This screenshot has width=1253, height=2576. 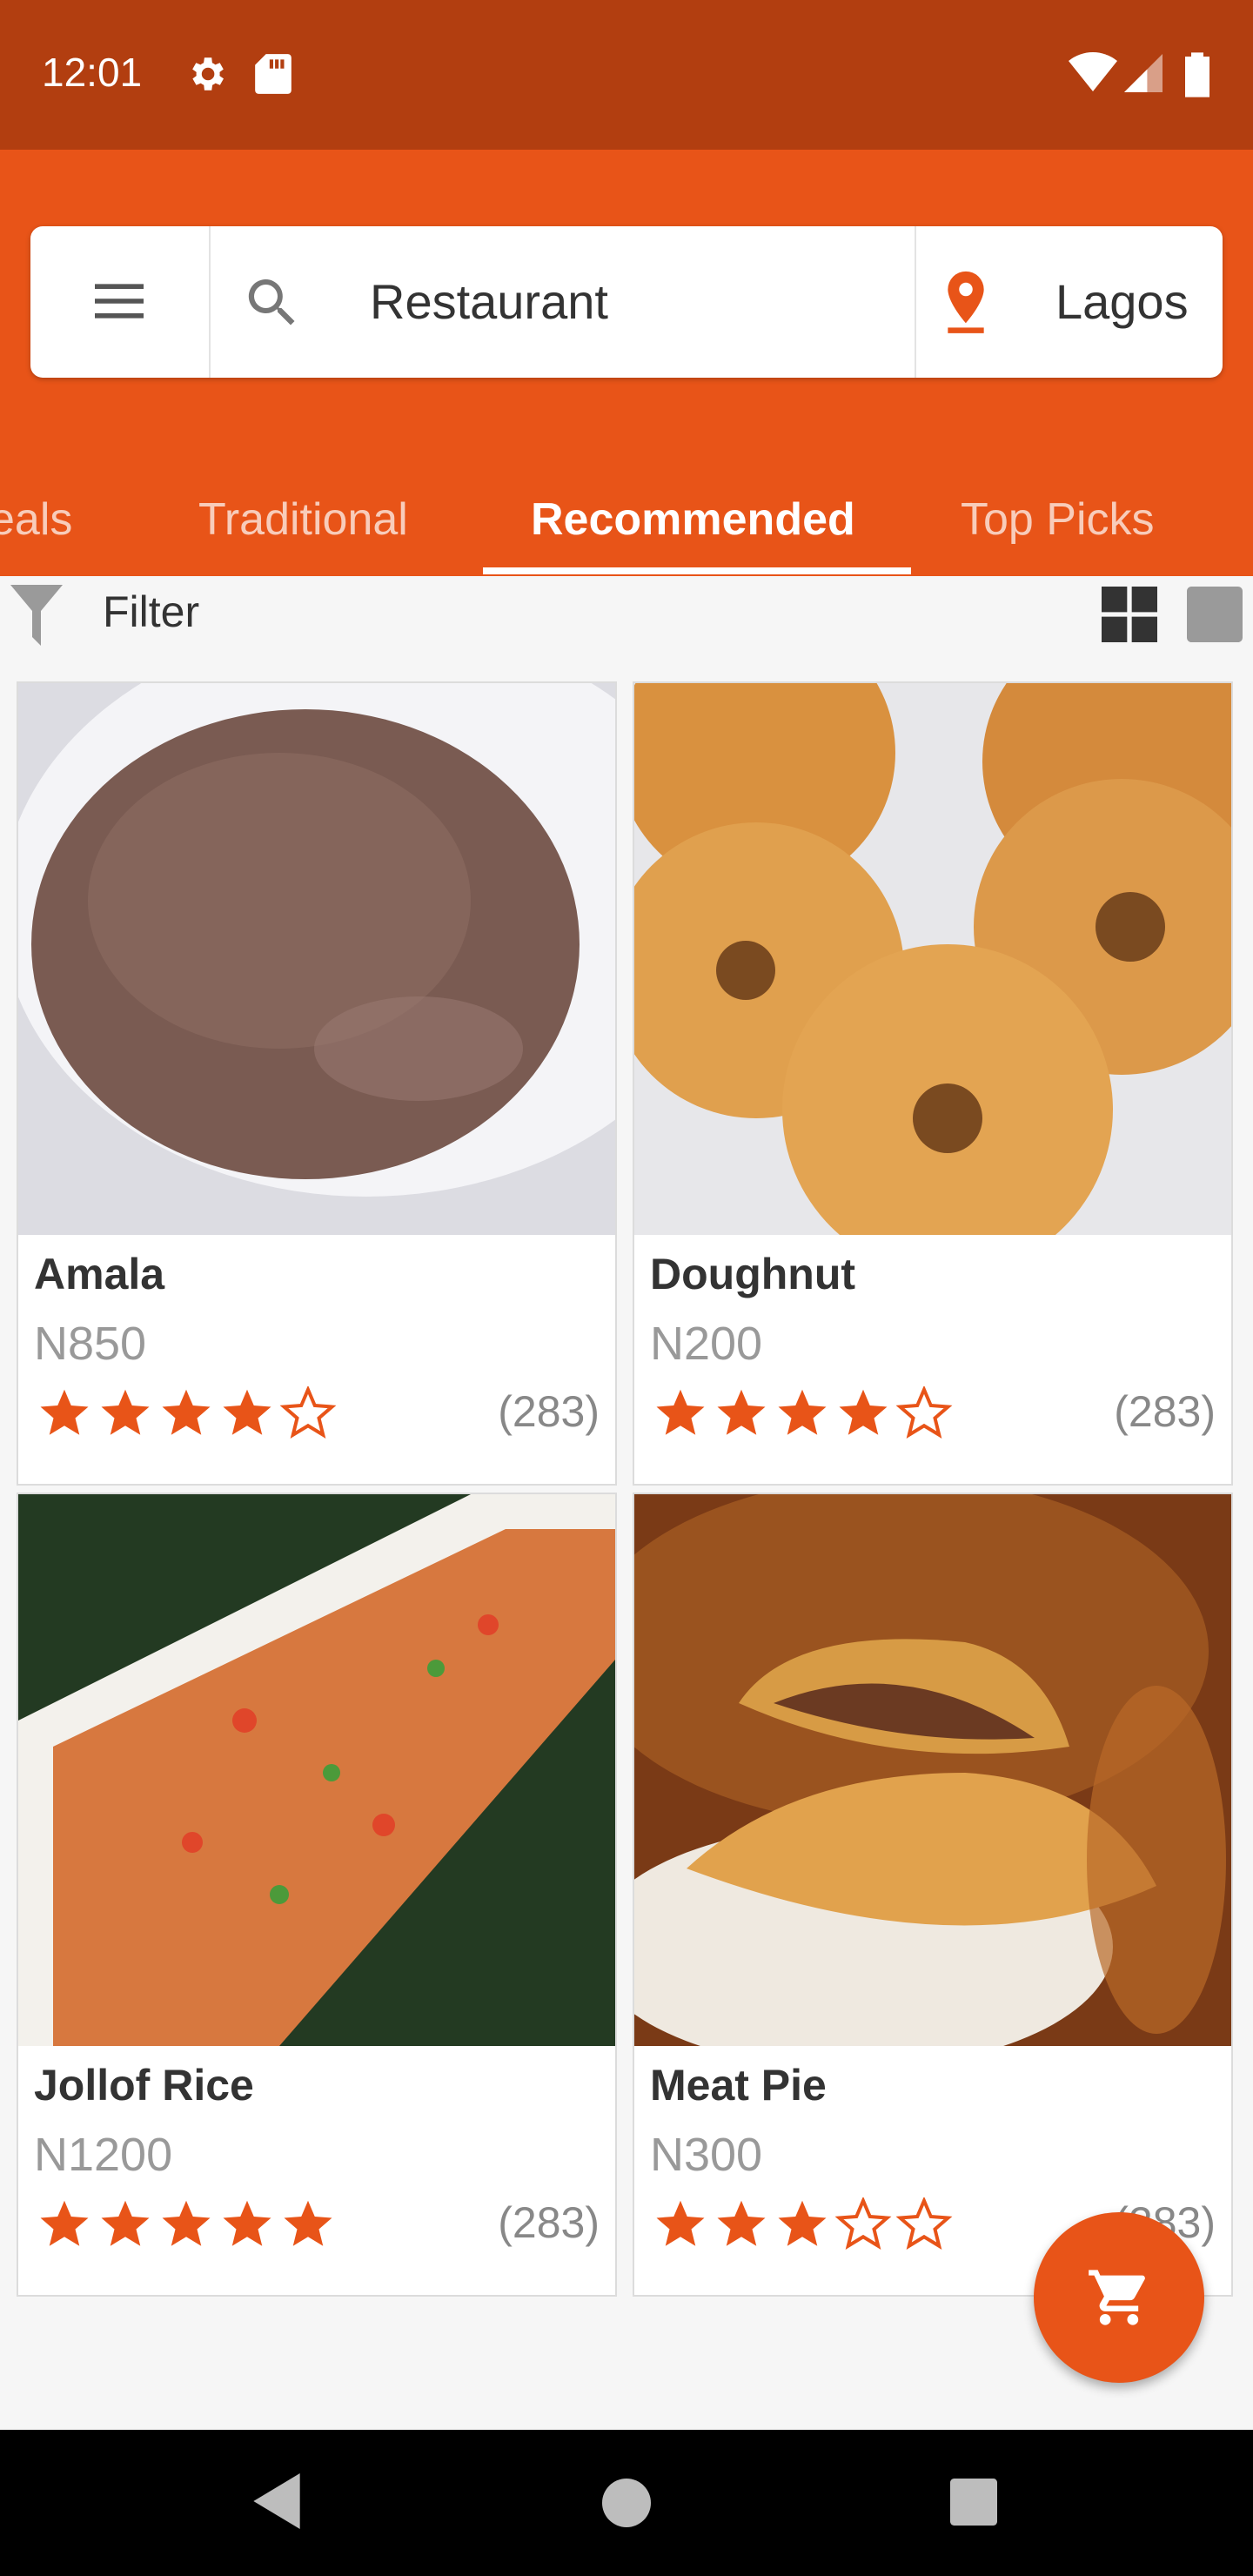 What do you see at coordinates (208, 74) in the screenshot?
I see `gear-icon` at bounding box center [208, 74].